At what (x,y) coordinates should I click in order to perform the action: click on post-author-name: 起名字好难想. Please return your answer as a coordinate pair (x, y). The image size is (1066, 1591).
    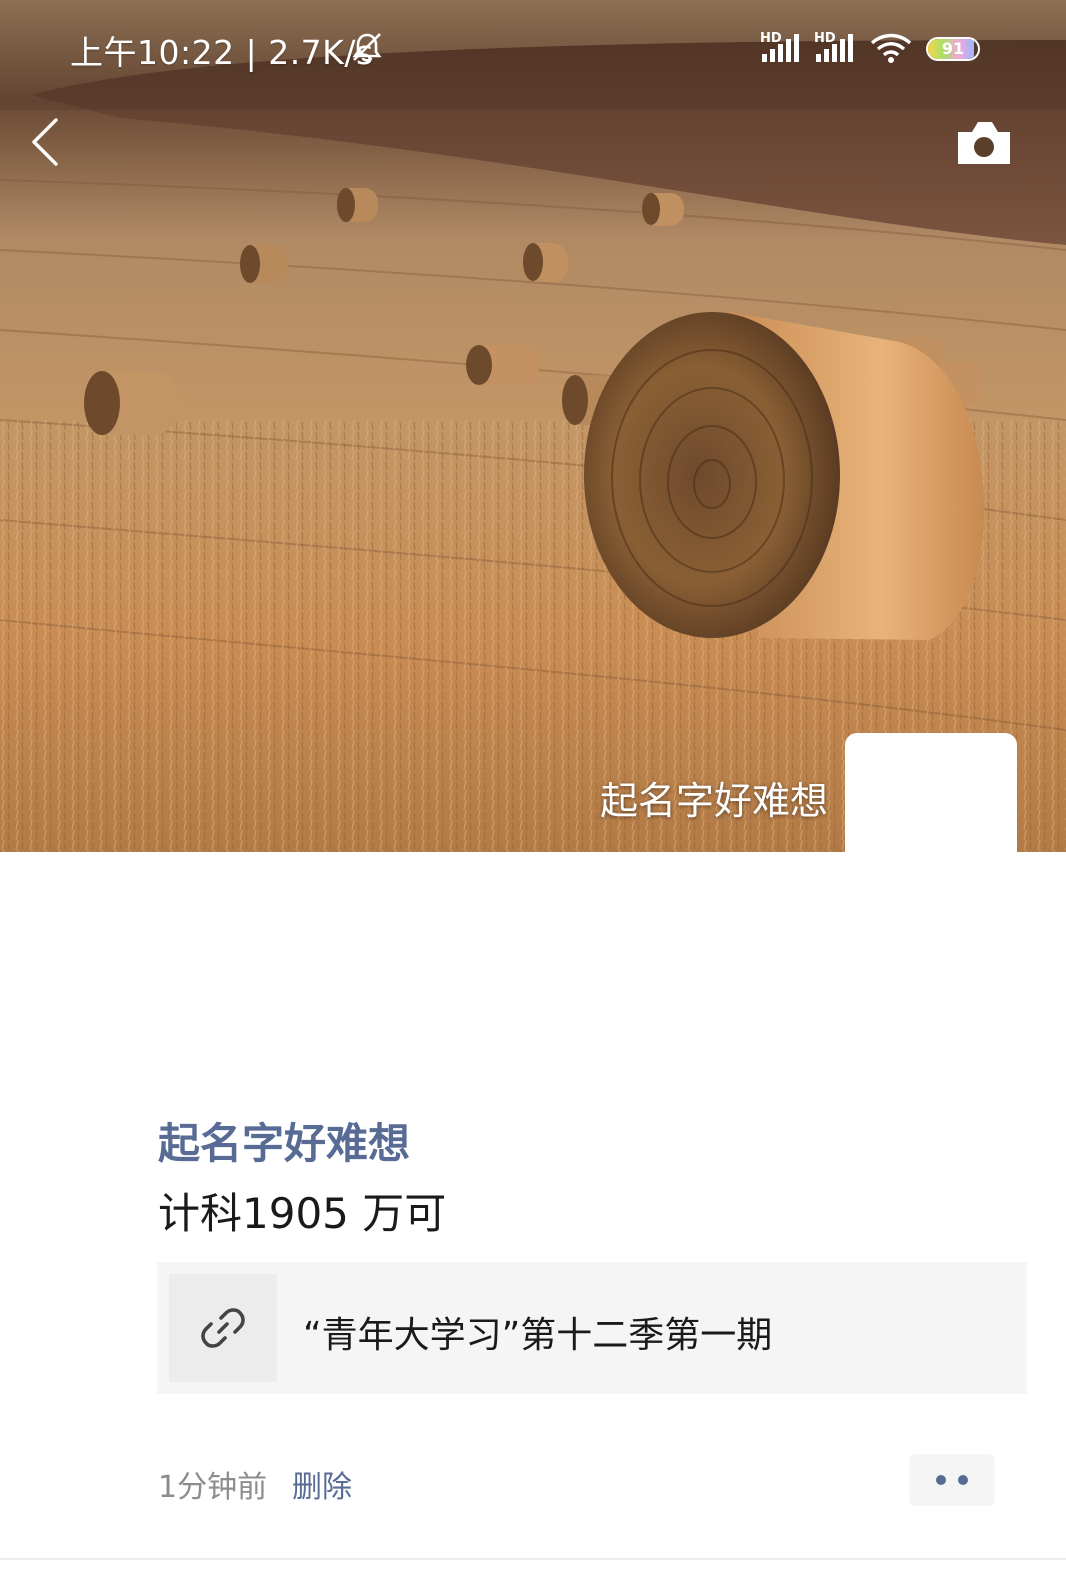
    Looking at the image, I should click on (284, 1140).